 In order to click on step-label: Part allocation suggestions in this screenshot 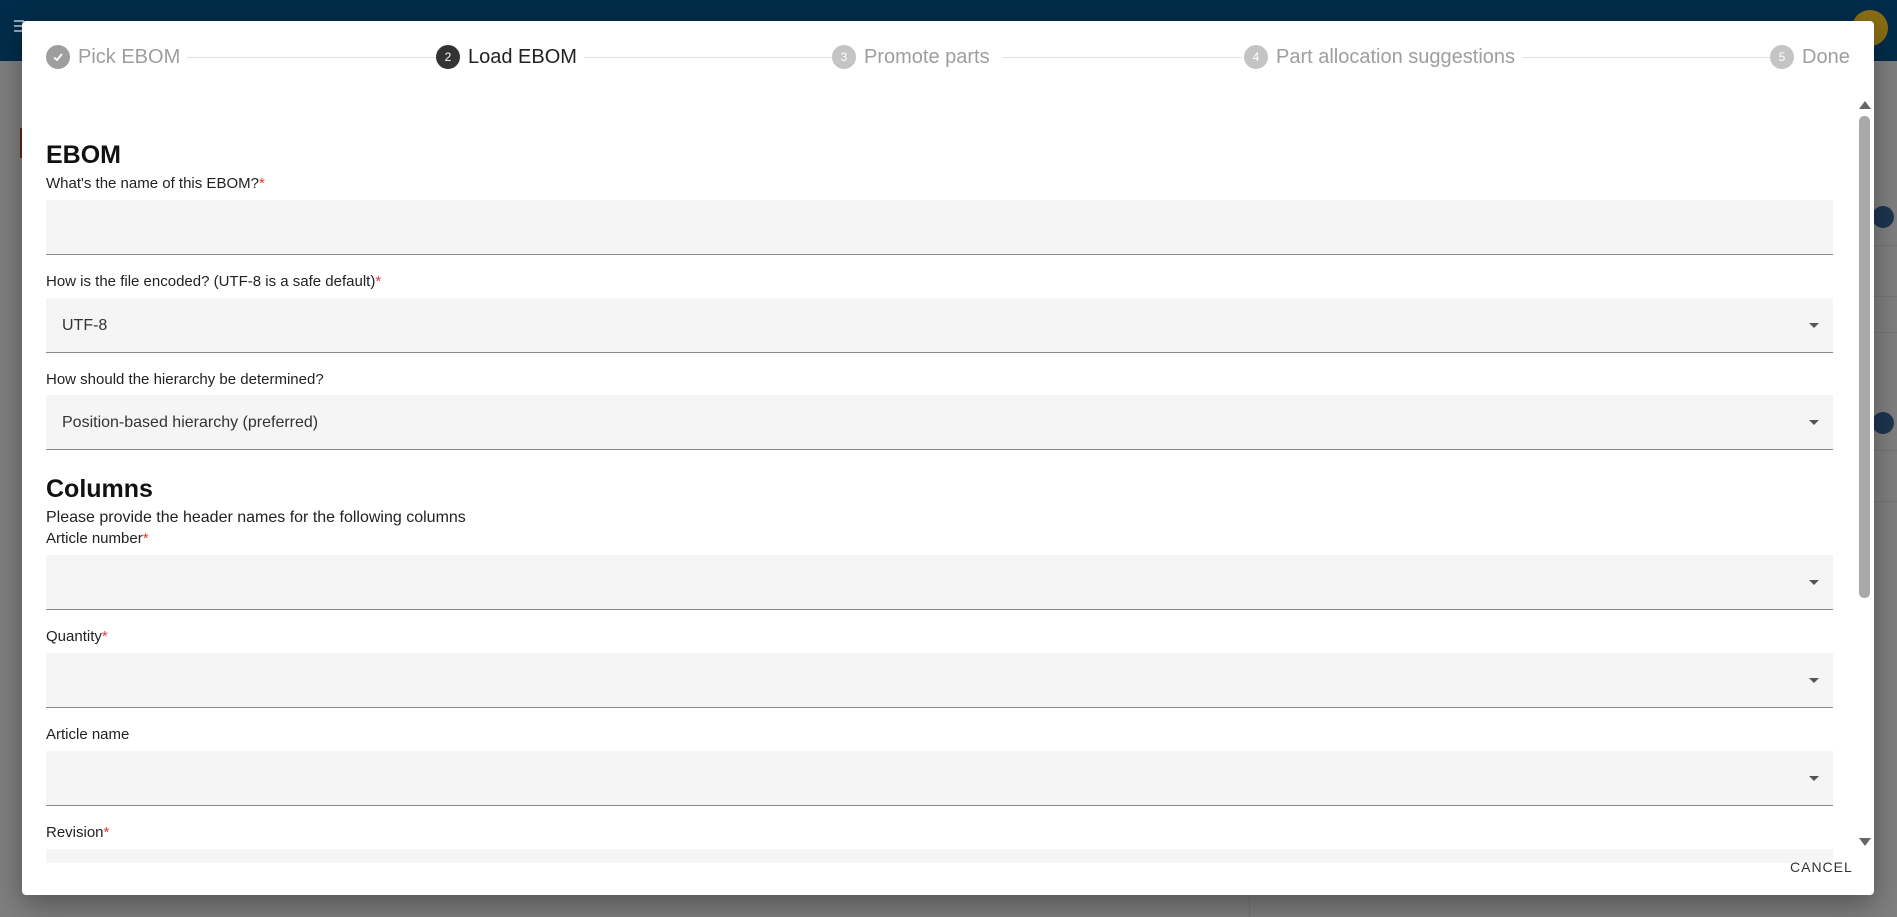, I will do `click(1396, 56)`.